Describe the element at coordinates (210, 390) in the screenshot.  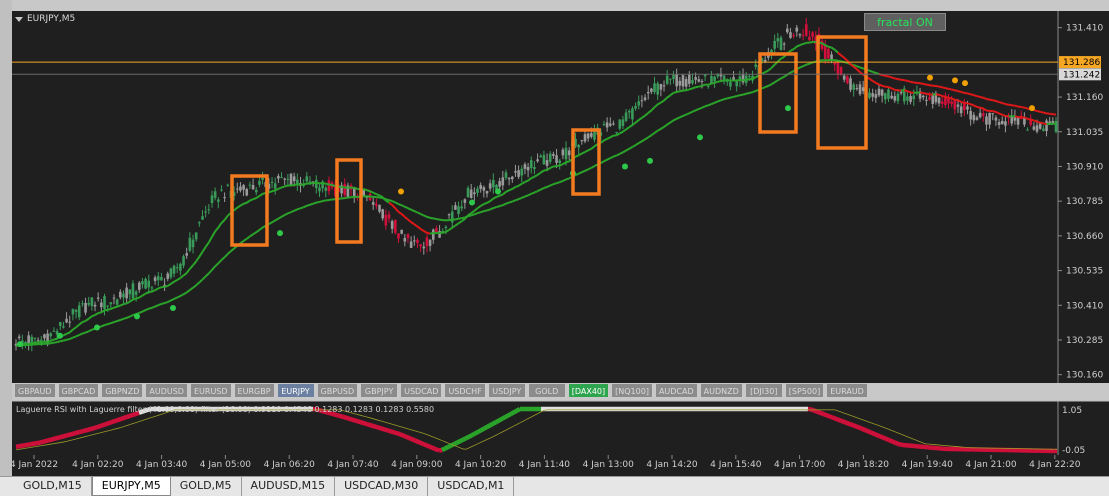
I see `symbol-button-eurusd: EURUSD` at that location.